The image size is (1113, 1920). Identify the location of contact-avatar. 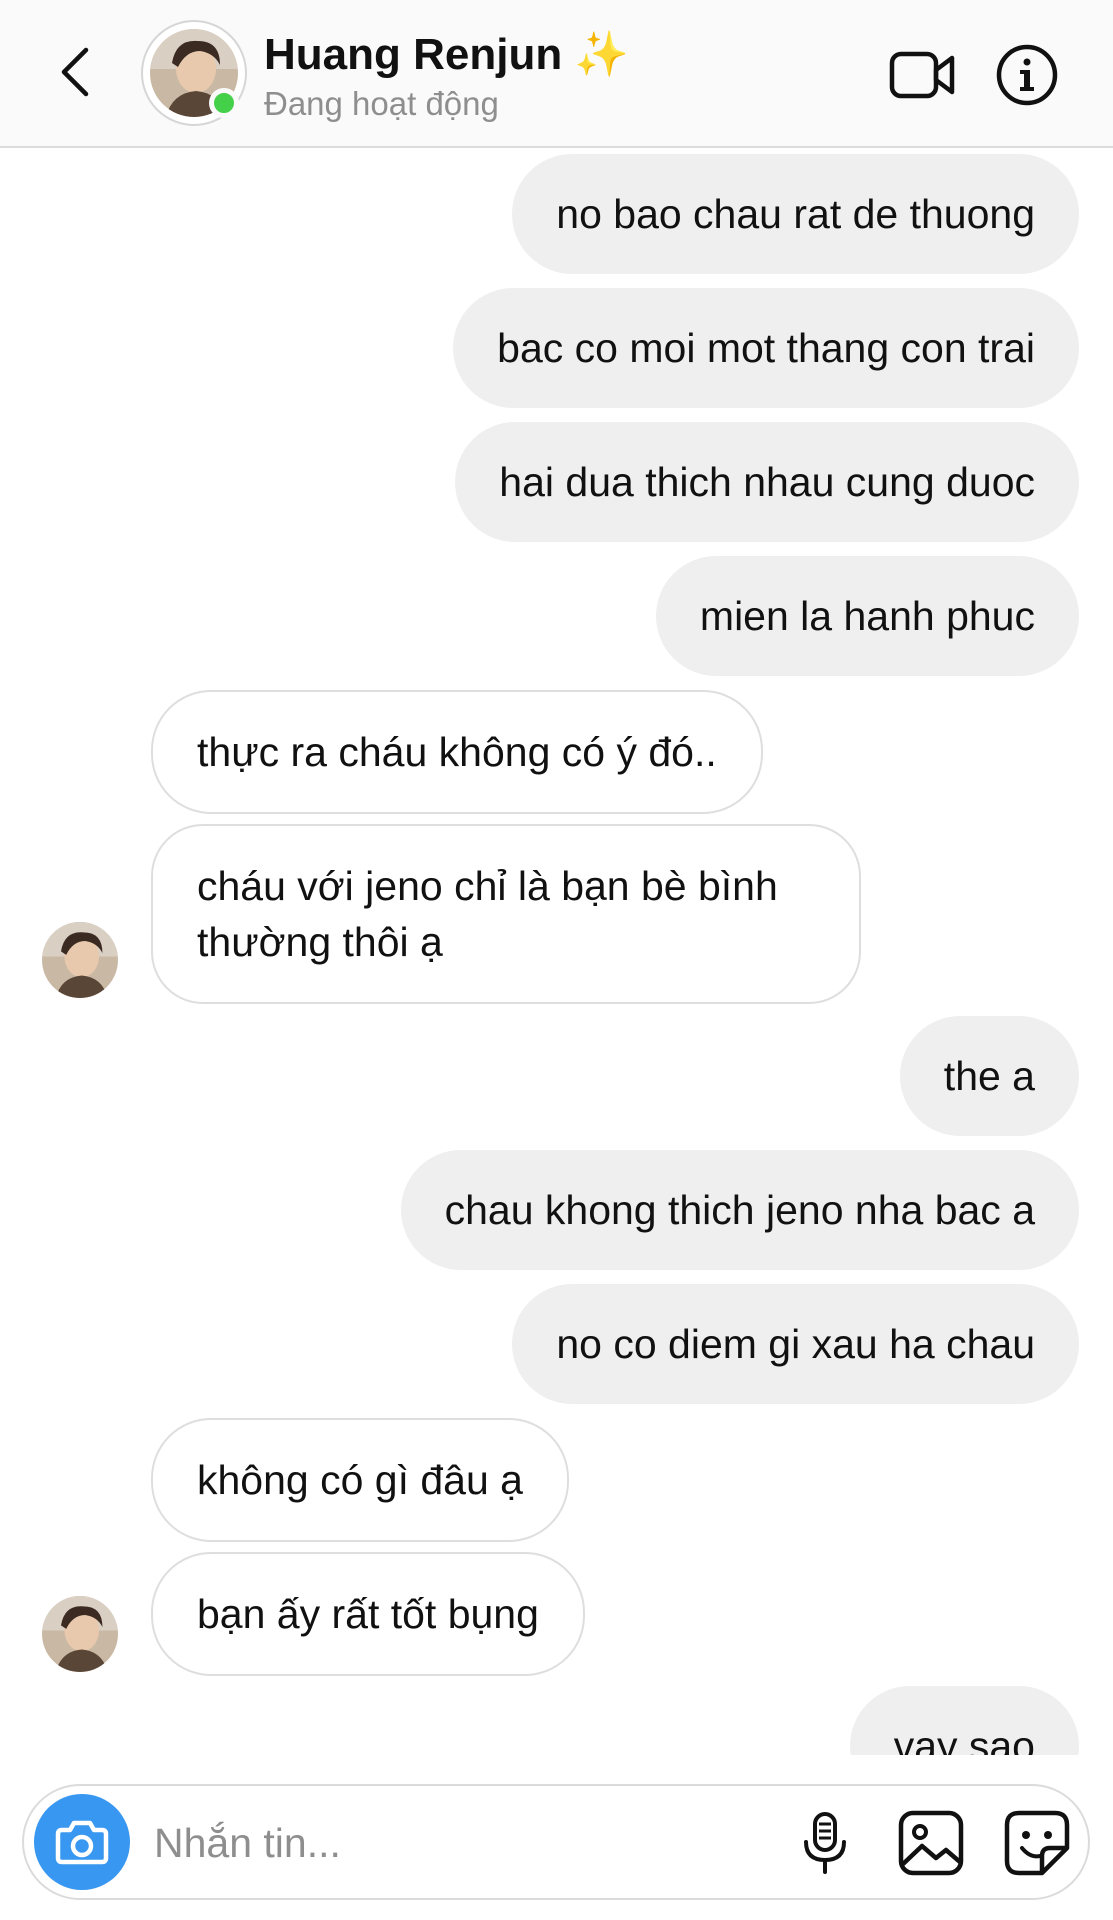
(194, 73).